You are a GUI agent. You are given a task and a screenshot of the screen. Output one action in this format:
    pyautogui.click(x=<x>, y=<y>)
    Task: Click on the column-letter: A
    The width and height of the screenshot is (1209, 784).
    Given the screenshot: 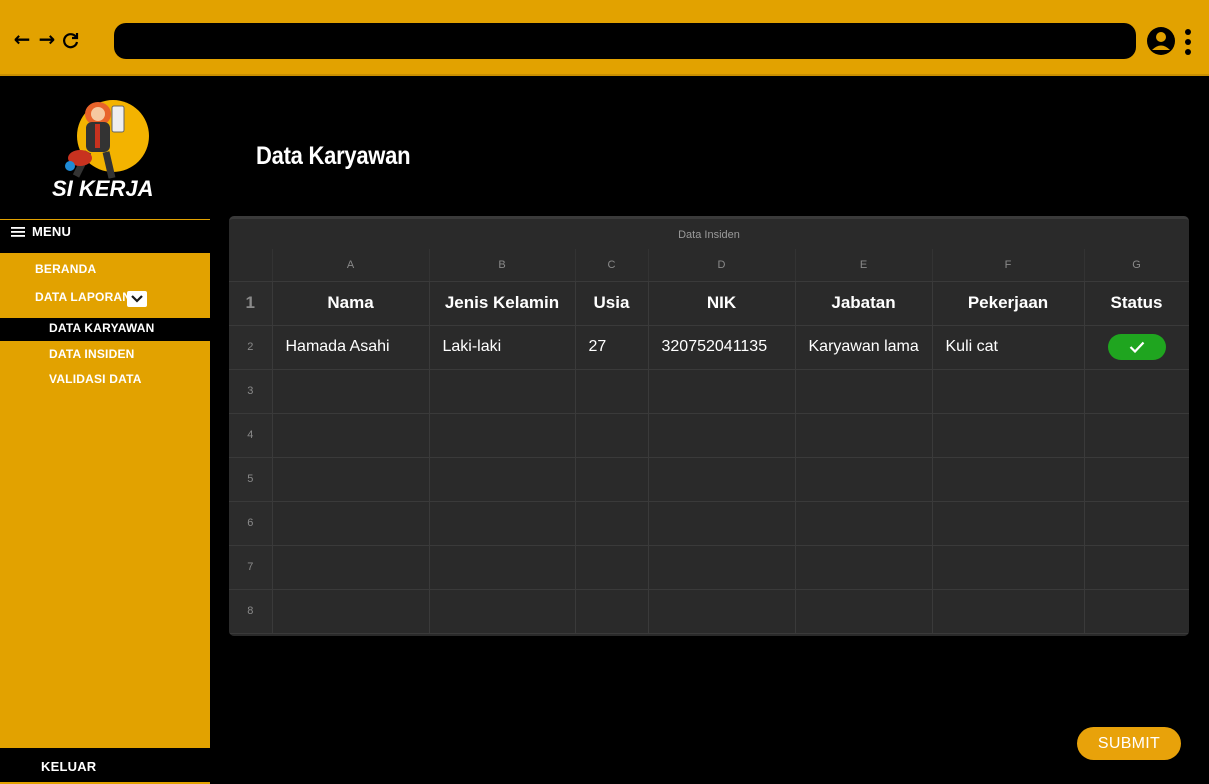 What is the action you would take?
    pyautogui.click(x=351, y=265)
    